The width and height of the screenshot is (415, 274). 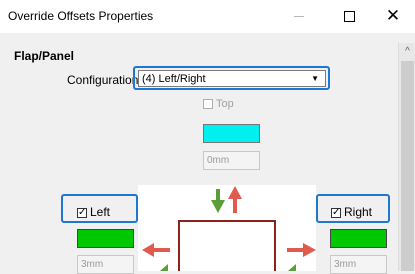 I want to click on left-checkbox-label: Left, so click(x=100, y=212).